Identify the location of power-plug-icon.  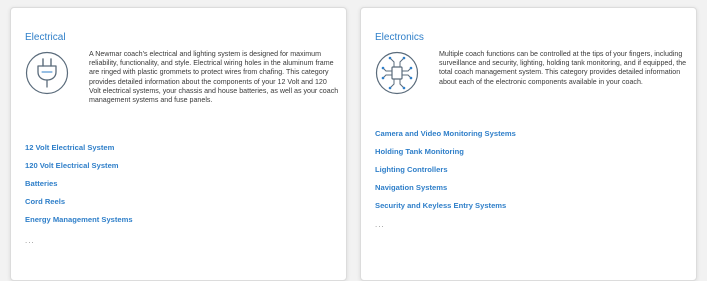
(47, 73).